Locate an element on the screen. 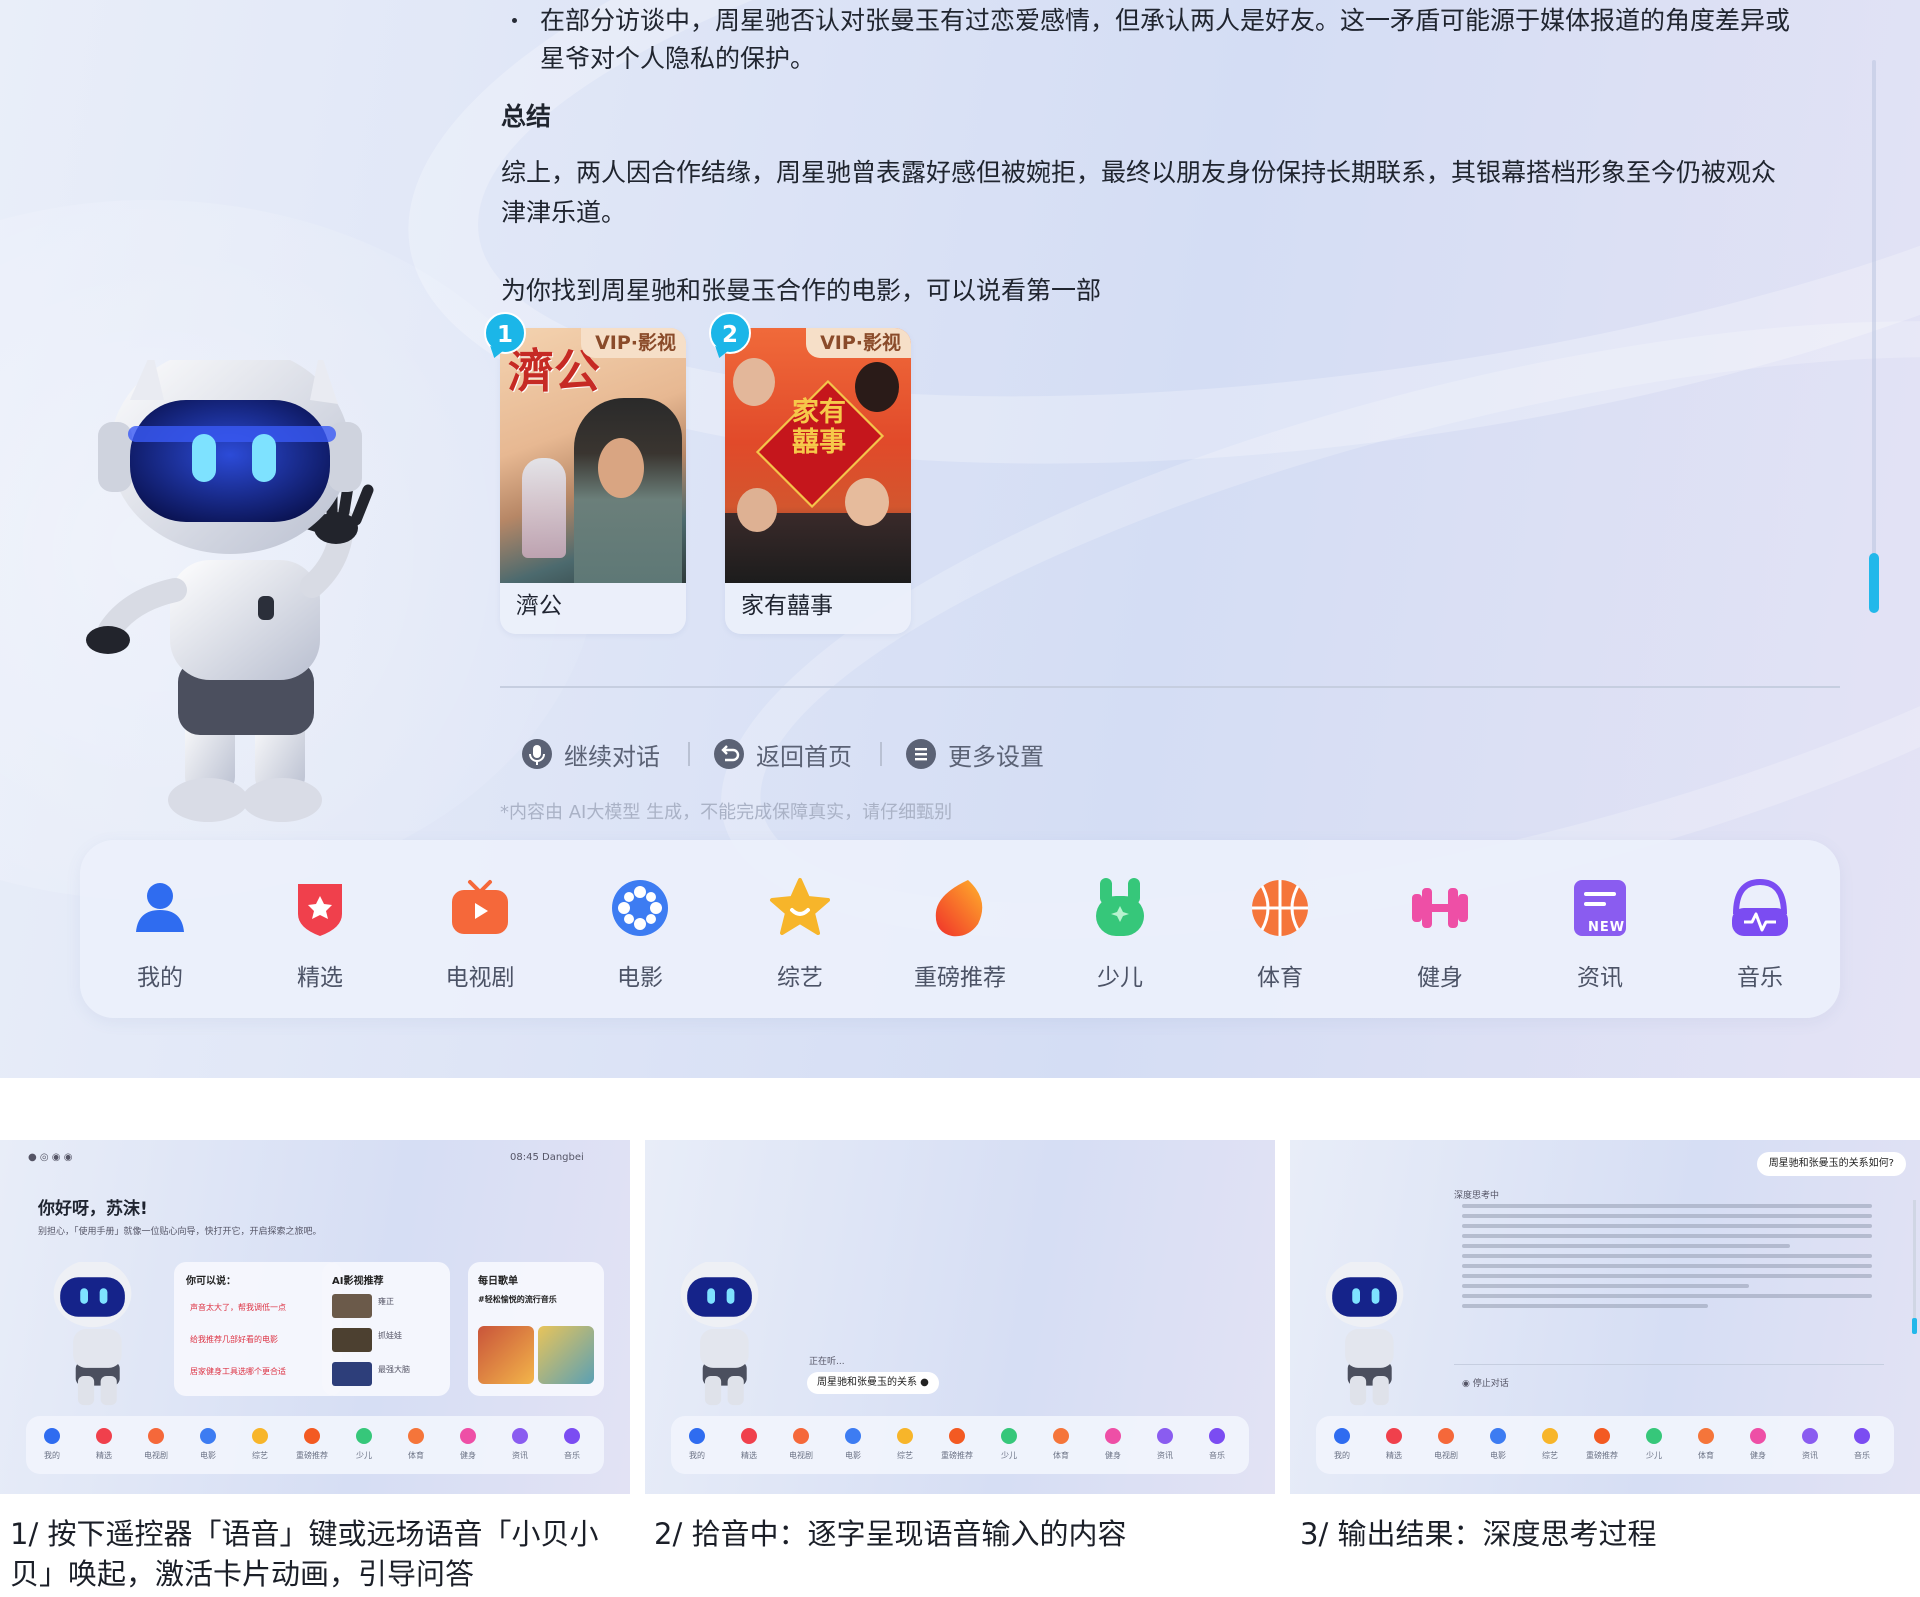 The image size is (1920, 1597). question-bubble: 周星驰和张曼玉的关系如何? is located at coordinates (1831, 1164).